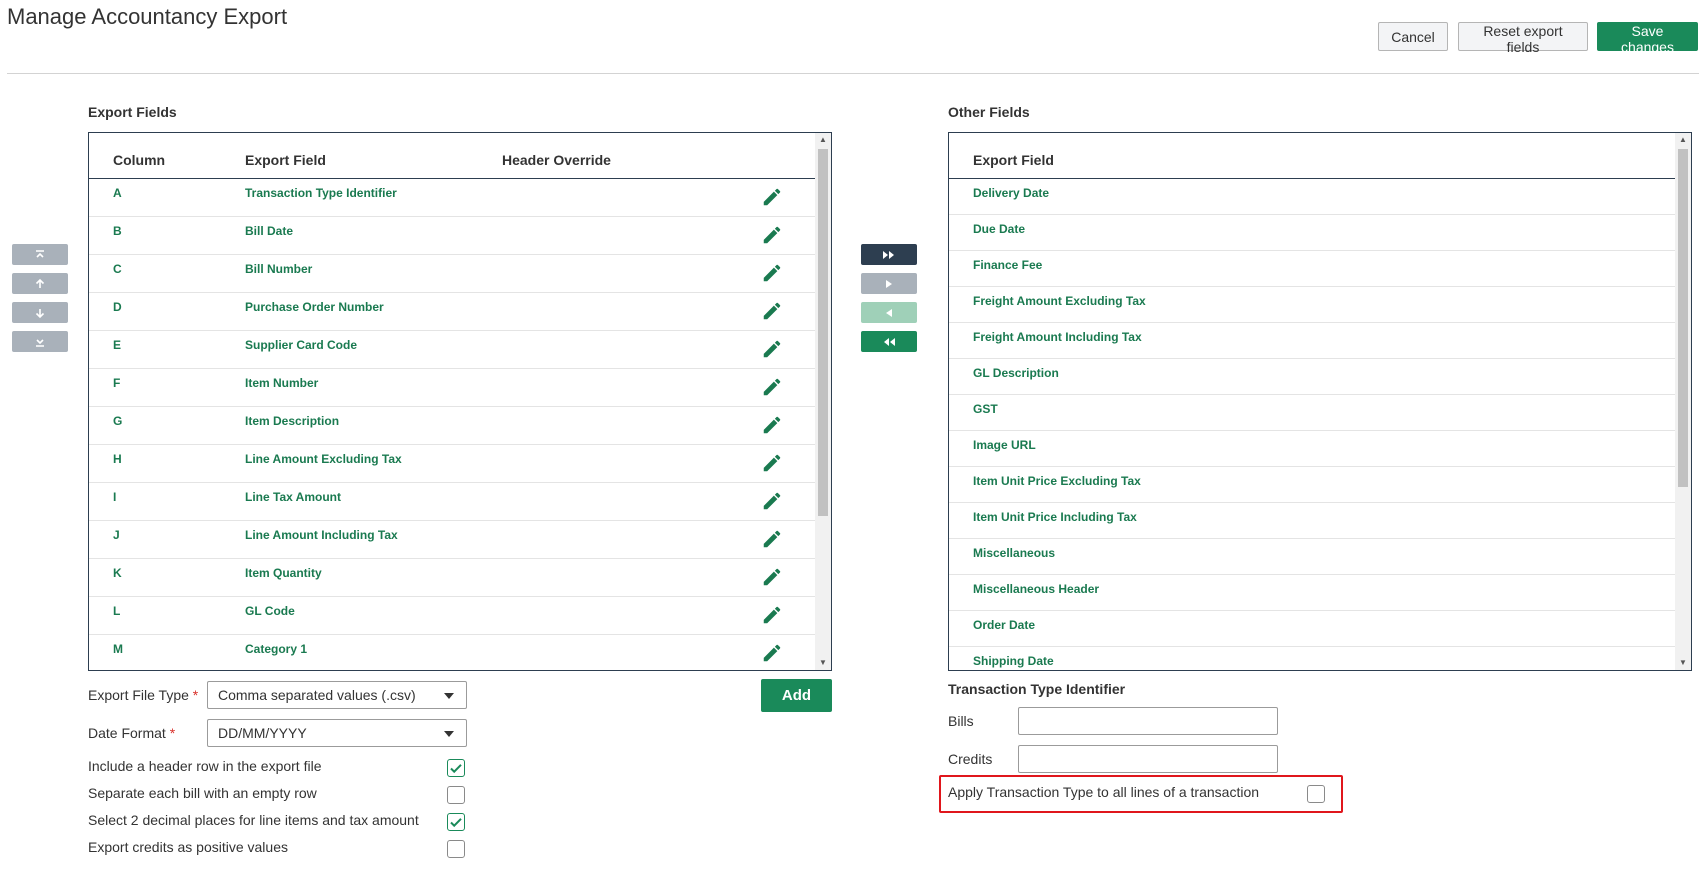 The image size is (1699, 880). Describe the element at coordinates (337, 695) in the screenshot. I see `export-file-type-select: Comma separated values (.csv)` at that location.